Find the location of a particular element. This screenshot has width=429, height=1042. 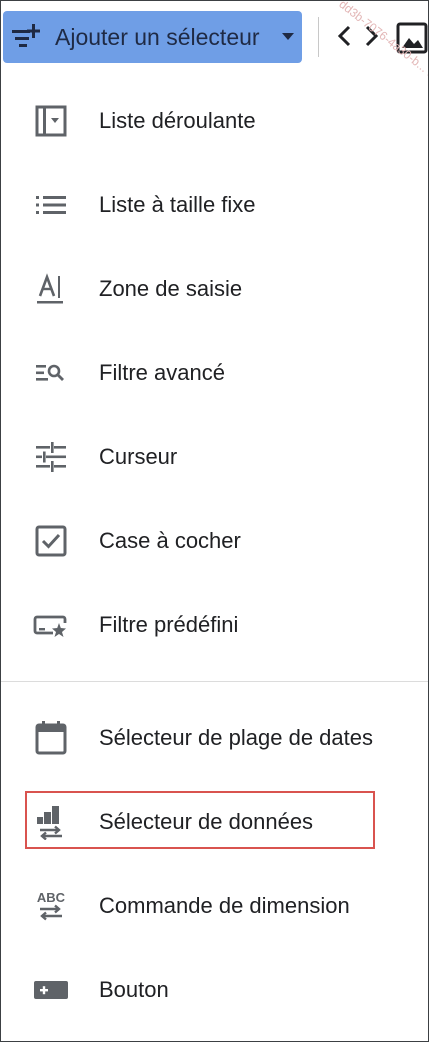

menu-item-preset-filter: Filtre prédéfini is located at coordinates (214, 625).